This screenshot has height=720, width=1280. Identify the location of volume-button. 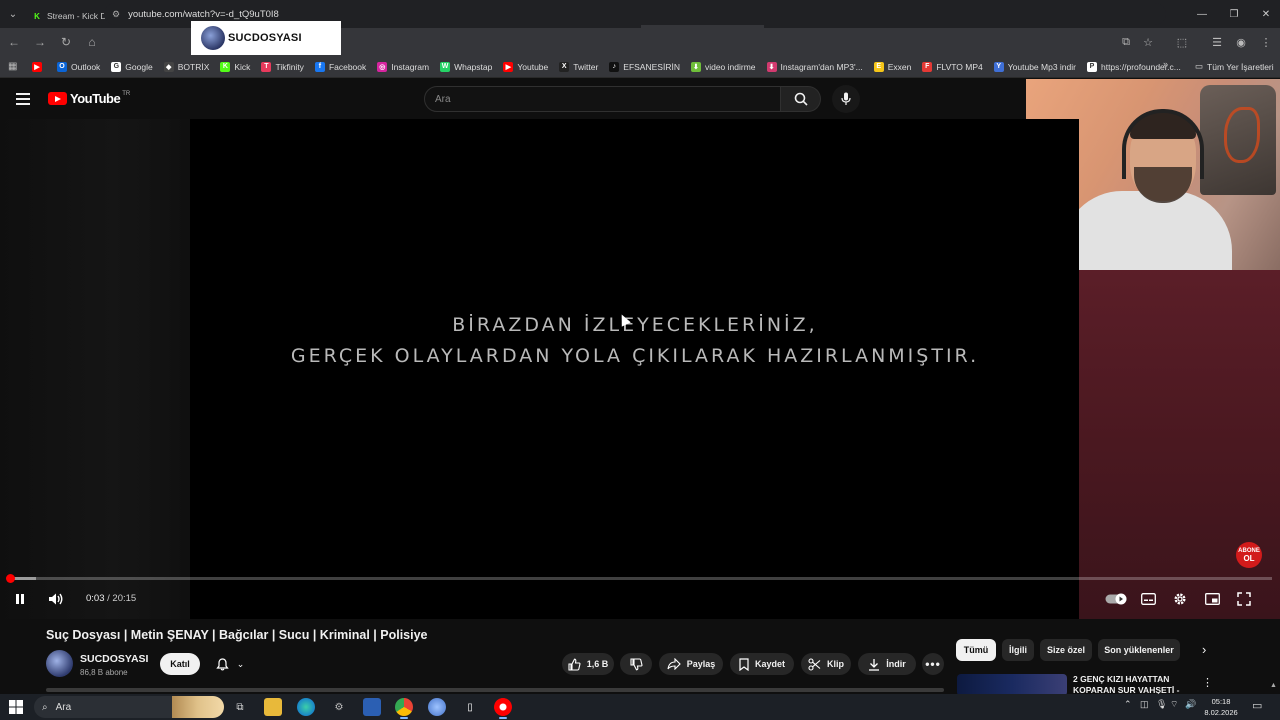
(56, 599).